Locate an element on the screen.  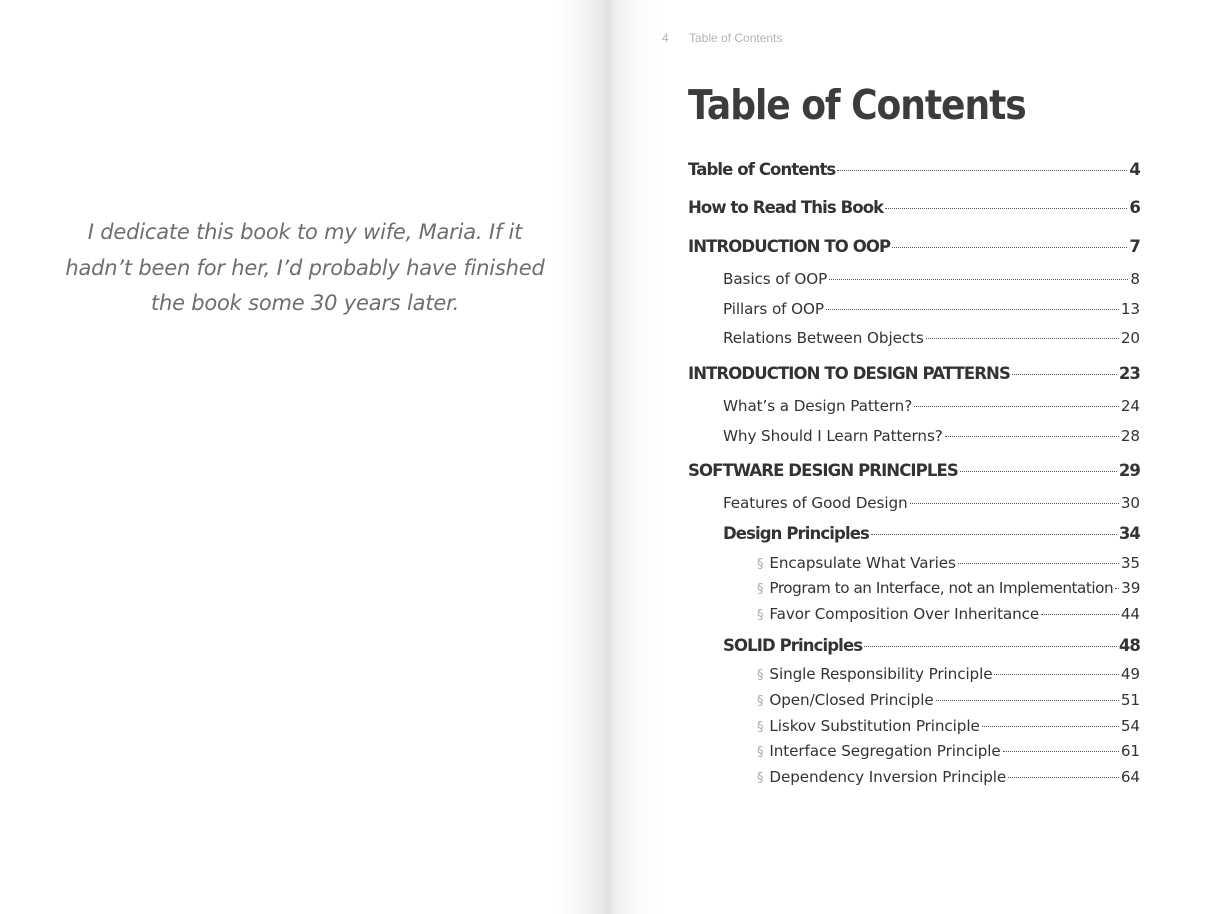
toc-entry: Design Principles 34 is located at coordinates (932, 533).